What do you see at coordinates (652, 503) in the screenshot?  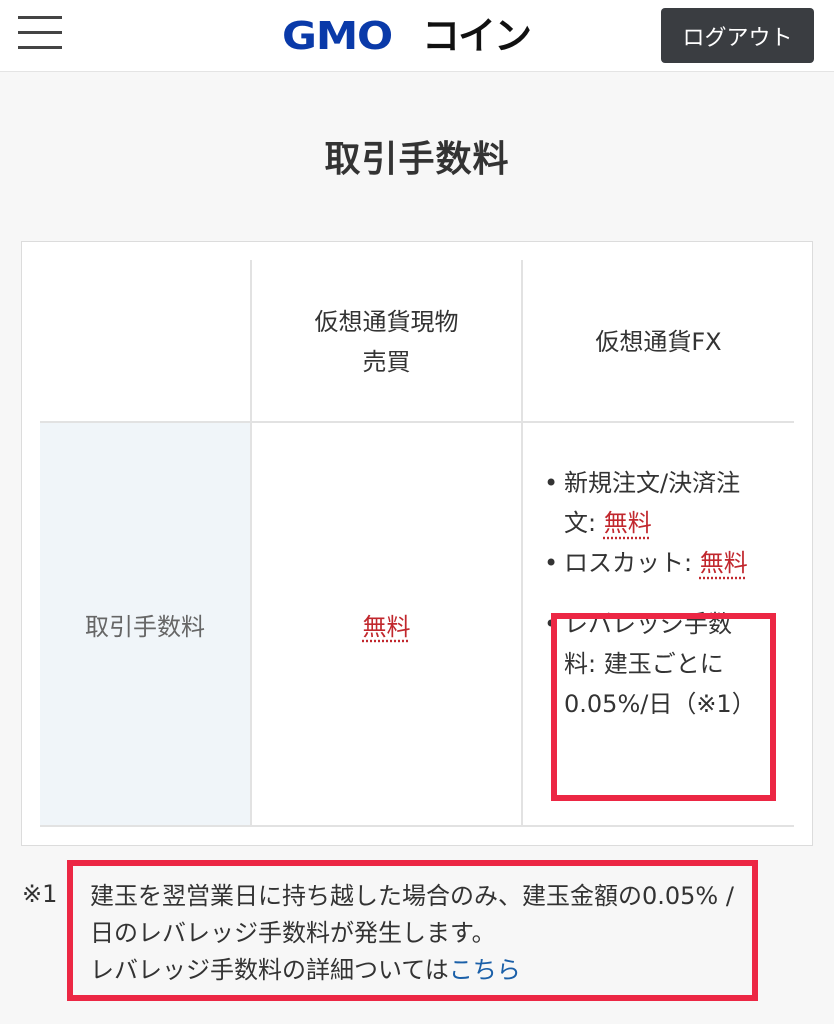 I see `fx-item-label: 新規注文/決済注文:` at bounding box center [652, 503].